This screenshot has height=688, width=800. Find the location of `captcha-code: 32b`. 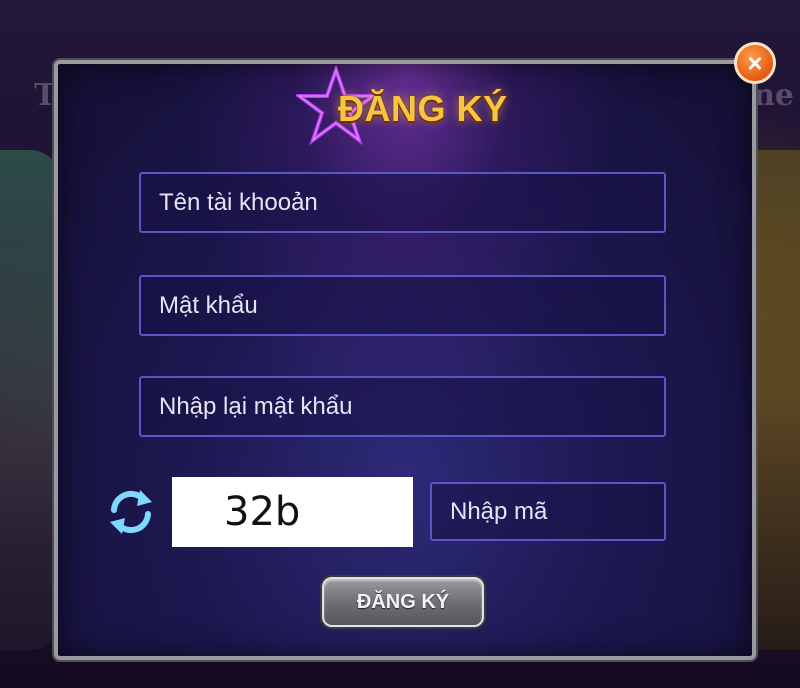

captcha-code: 32b is located at coordinates (262, 512).